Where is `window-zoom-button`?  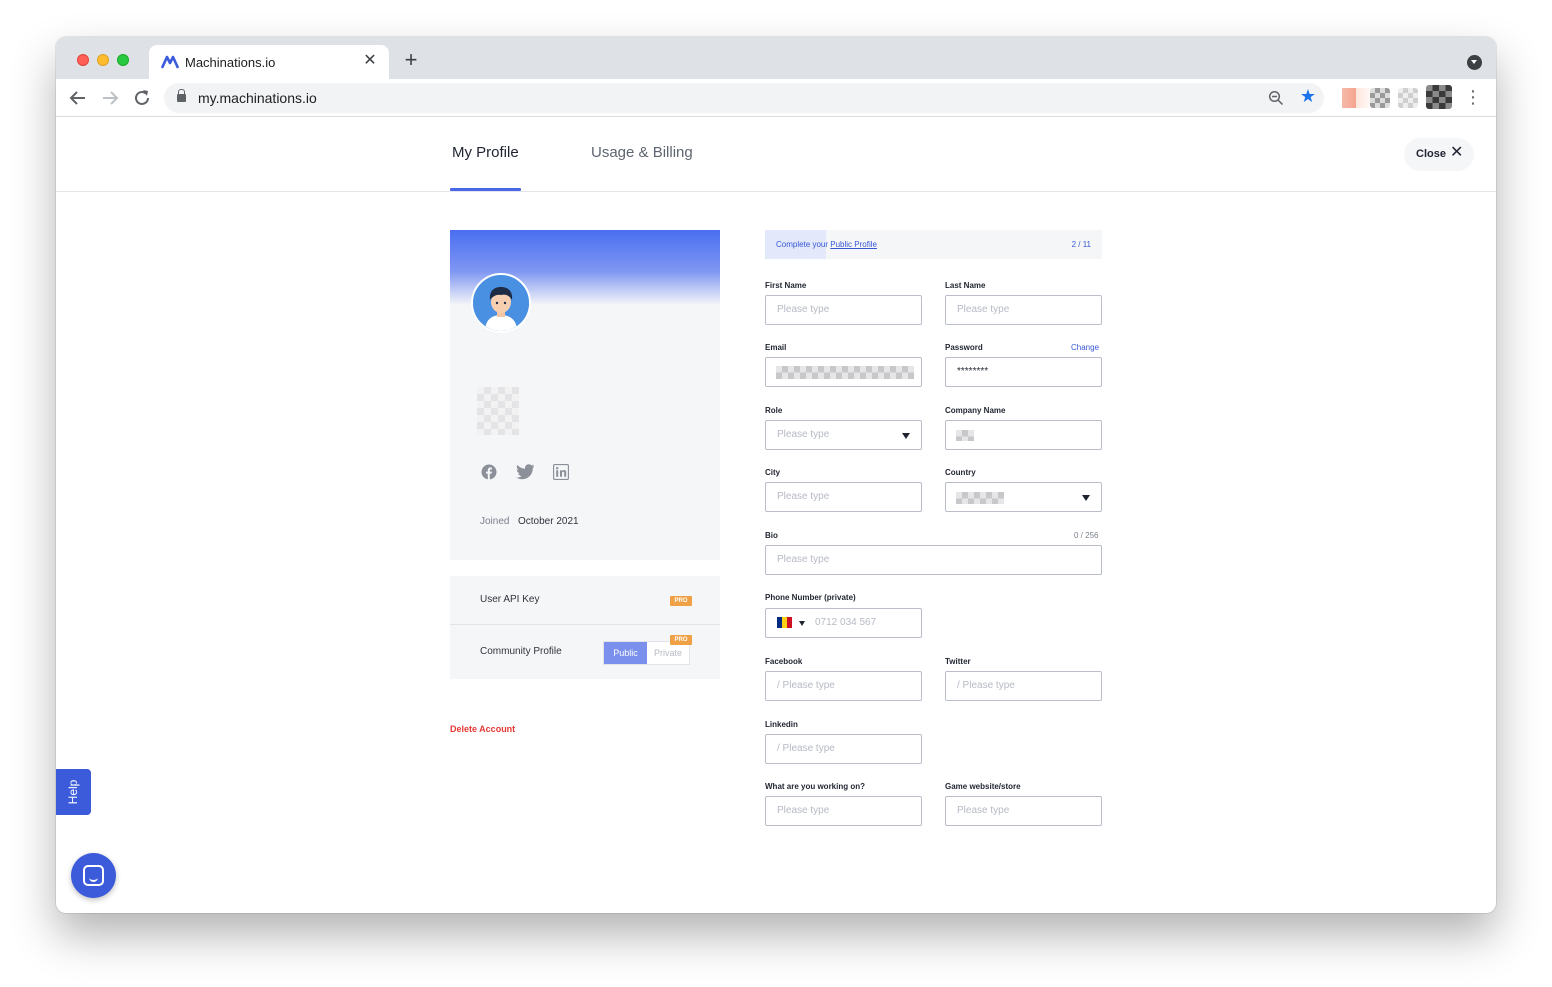
window-zoom-button is located at coordinates (123, 60).